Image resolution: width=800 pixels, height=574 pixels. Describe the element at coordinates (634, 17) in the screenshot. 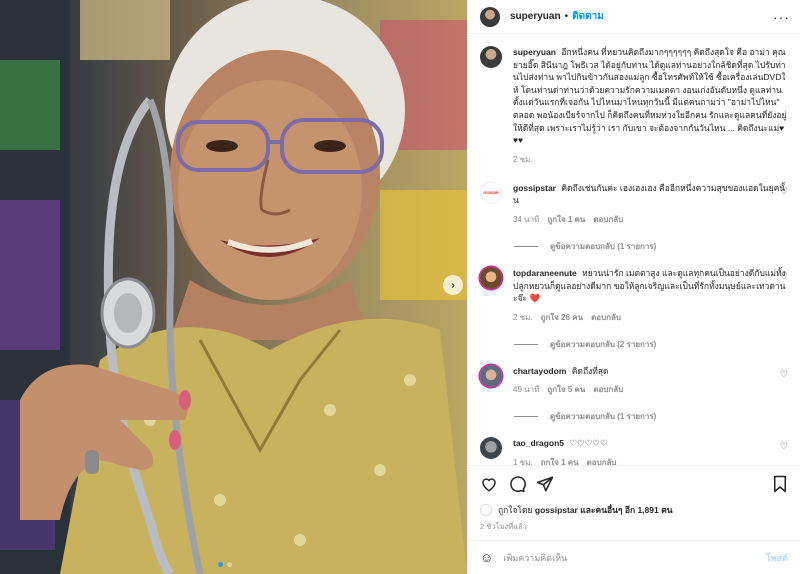

I see `post-header: superyuan • ติดตาม ···` at that location.